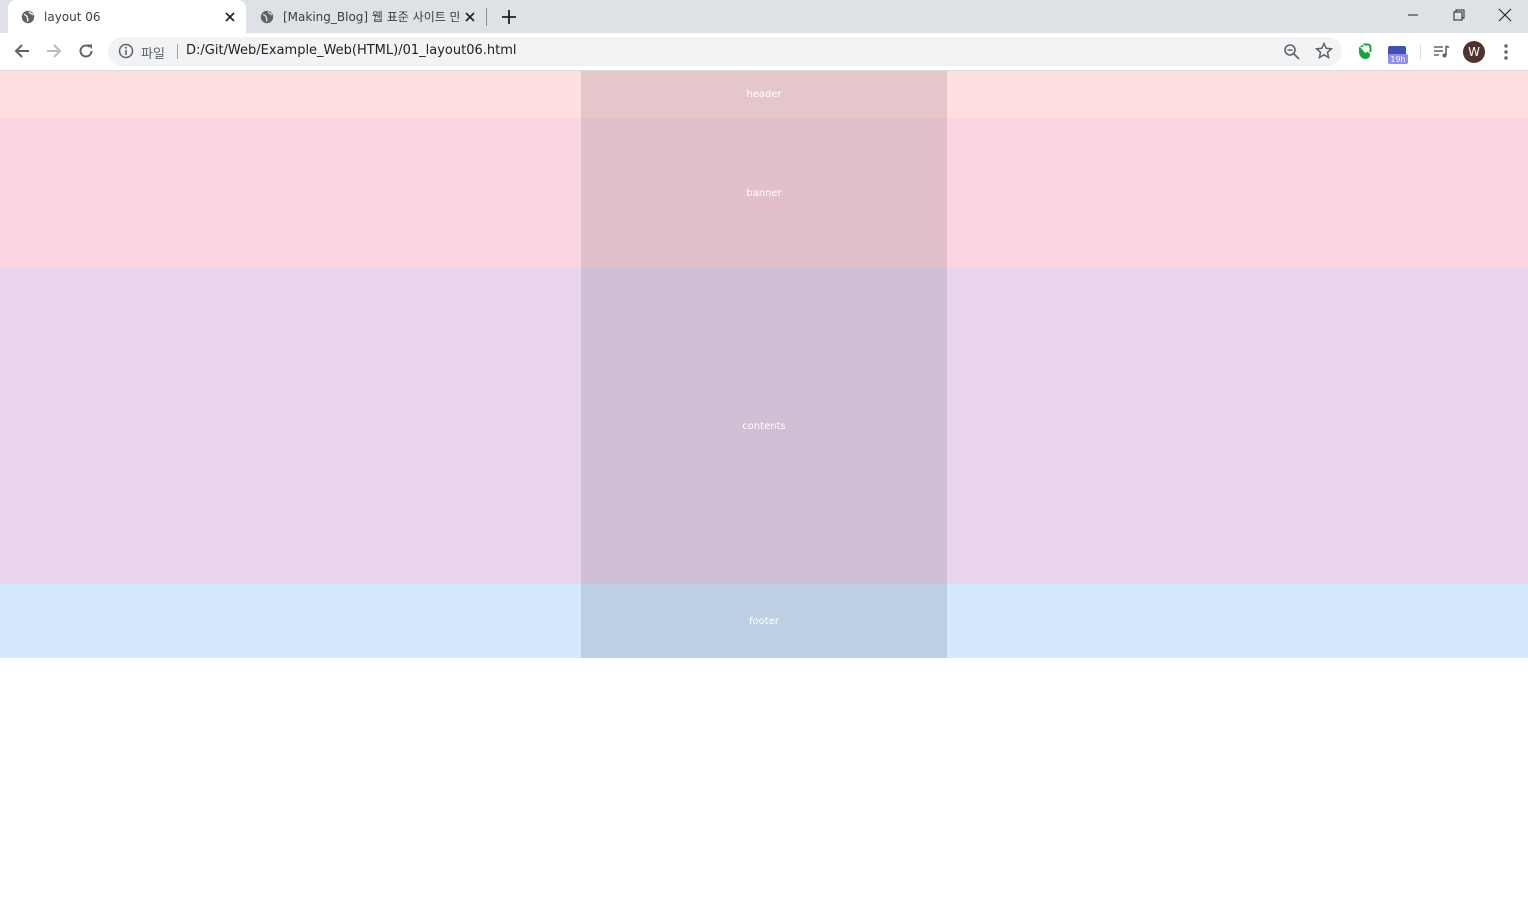 The width and height of the screenshot is (1528, 900). I want to click on reload-icon, so click(86, 51).